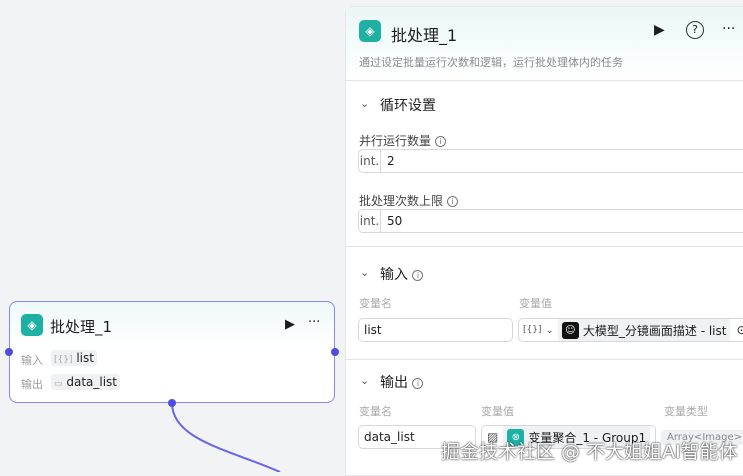 The image size is (743, 476). I want to click on variable-reference: ☺ 大模型_分镜画面描述 - list, so click(644, 330).